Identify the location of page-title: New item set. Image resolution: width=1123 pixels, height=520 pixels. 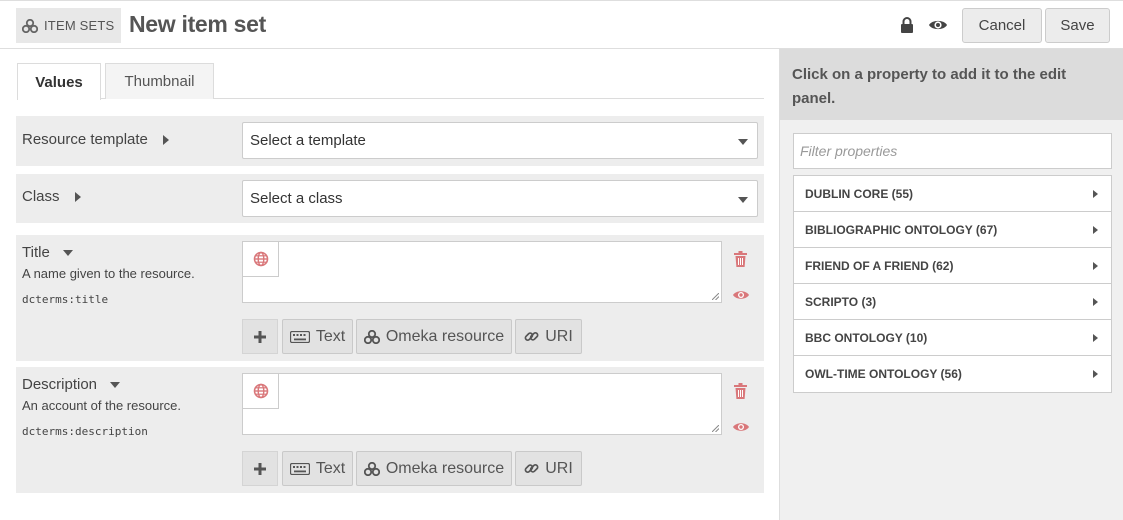
(198, 24).